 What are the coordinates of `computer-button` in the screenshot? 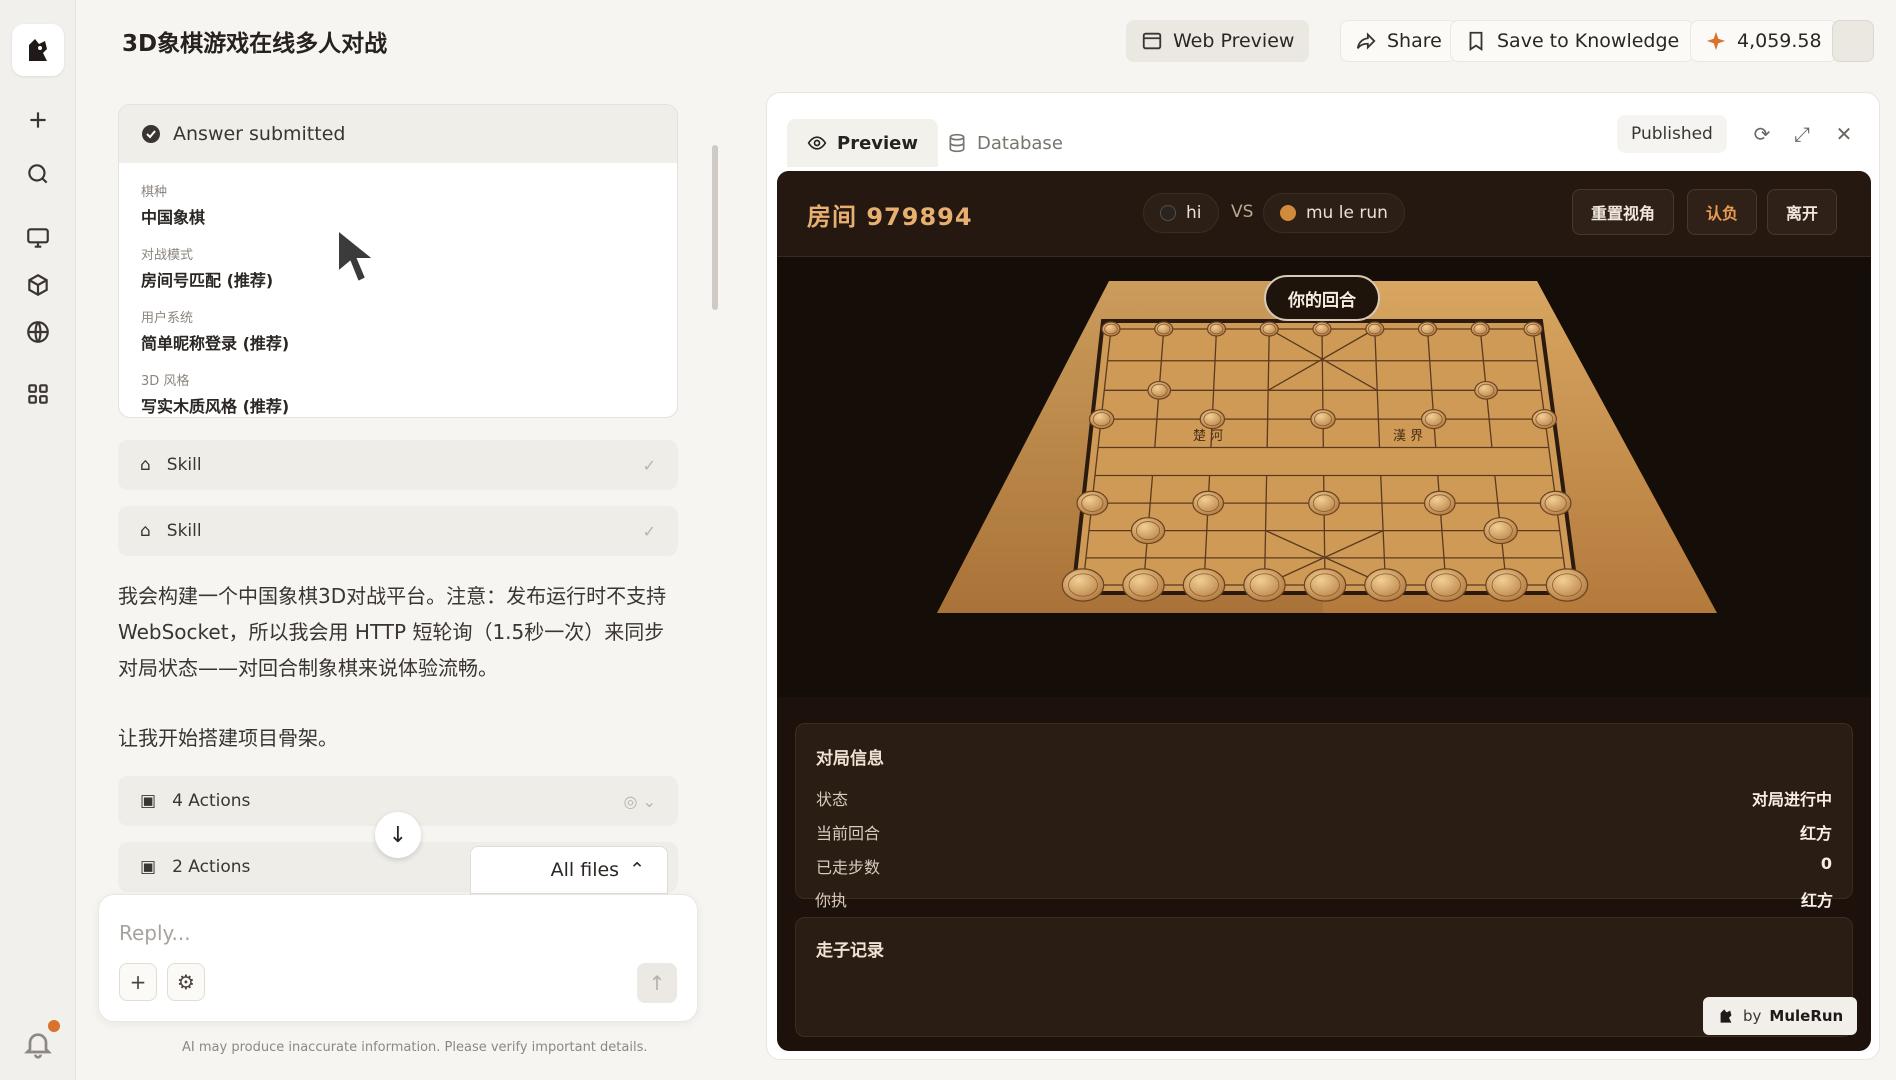 It's located at (38, 238).